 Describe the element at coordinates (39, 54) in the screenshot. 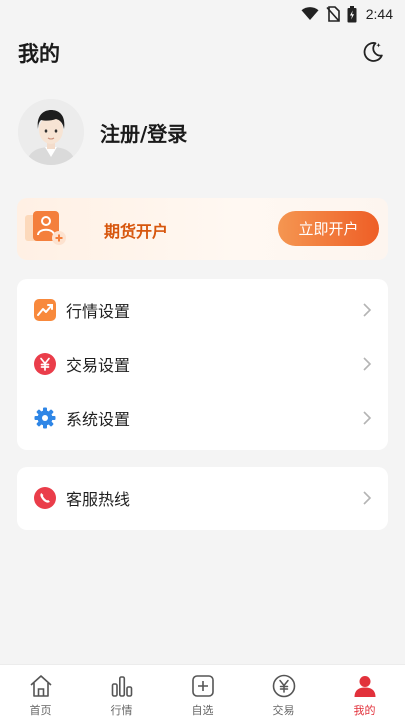

I see `page-title: 我的` at that location.